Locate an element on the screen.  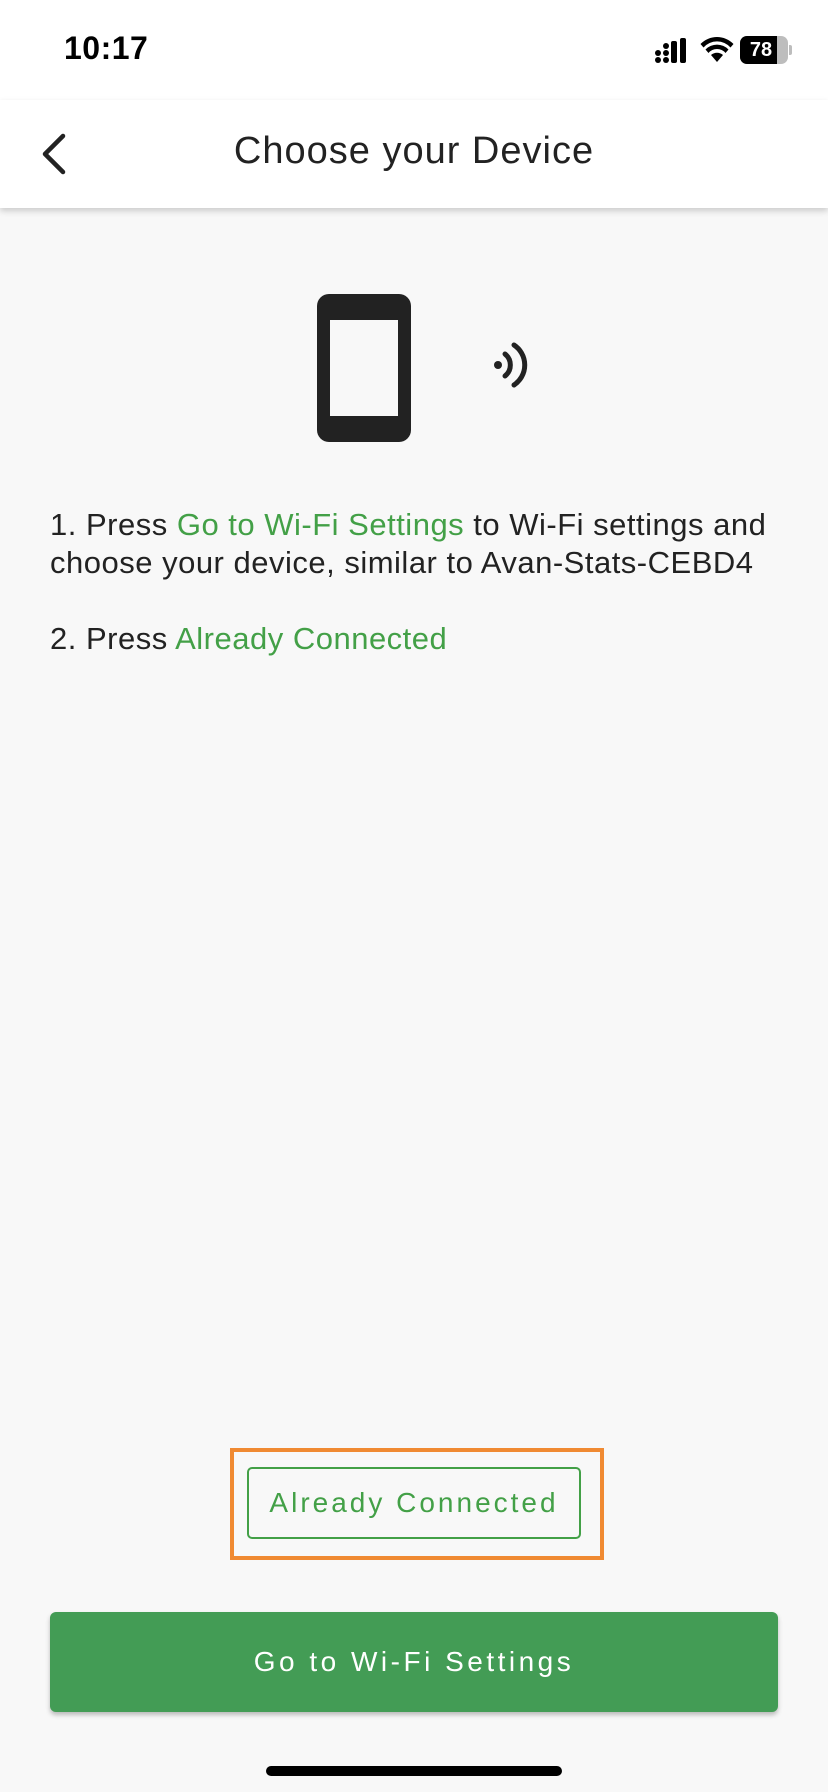
go-to-wifi-settings-button: Go to Wi-Fi Settings is located at coordinates (414, 1662).